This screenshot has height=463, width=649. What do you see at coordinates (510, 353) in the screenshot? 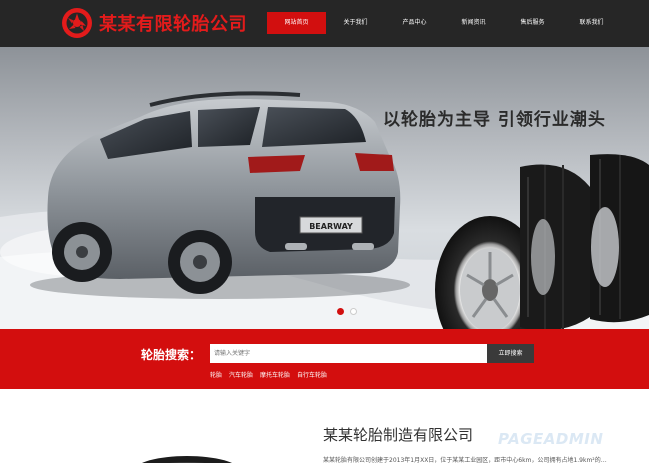
I see `search-button: 立即搜索` at bounding box center [510, 353].